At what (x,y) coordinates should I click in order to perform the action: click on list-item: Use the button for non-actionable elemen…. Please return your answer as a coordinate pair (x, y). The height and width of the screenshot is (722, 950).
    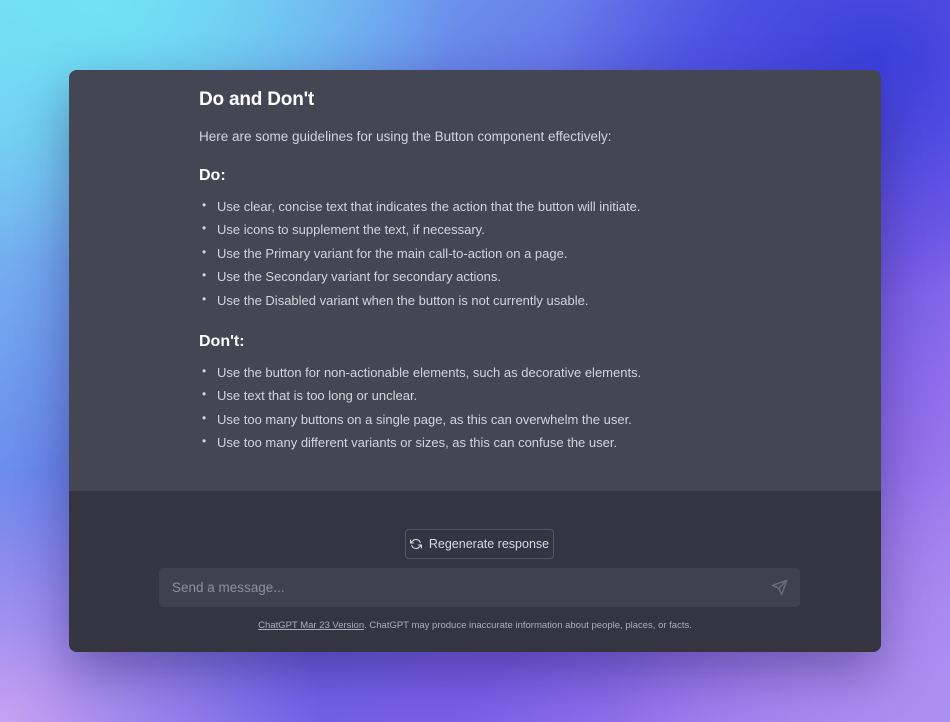
    Looking at the image, I should click on (479, 372).